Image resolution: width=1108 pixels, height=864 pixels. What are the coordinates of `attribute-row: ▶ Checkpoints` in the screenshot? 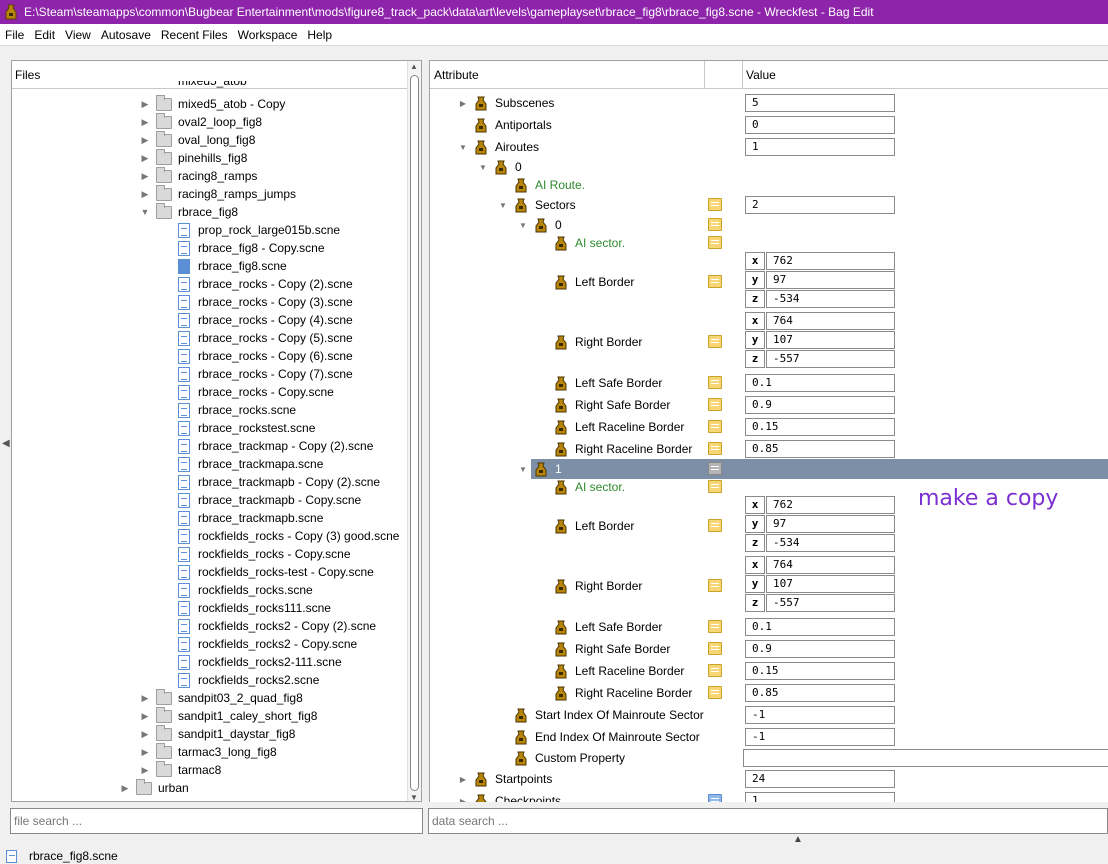 It's located at (509, 796).